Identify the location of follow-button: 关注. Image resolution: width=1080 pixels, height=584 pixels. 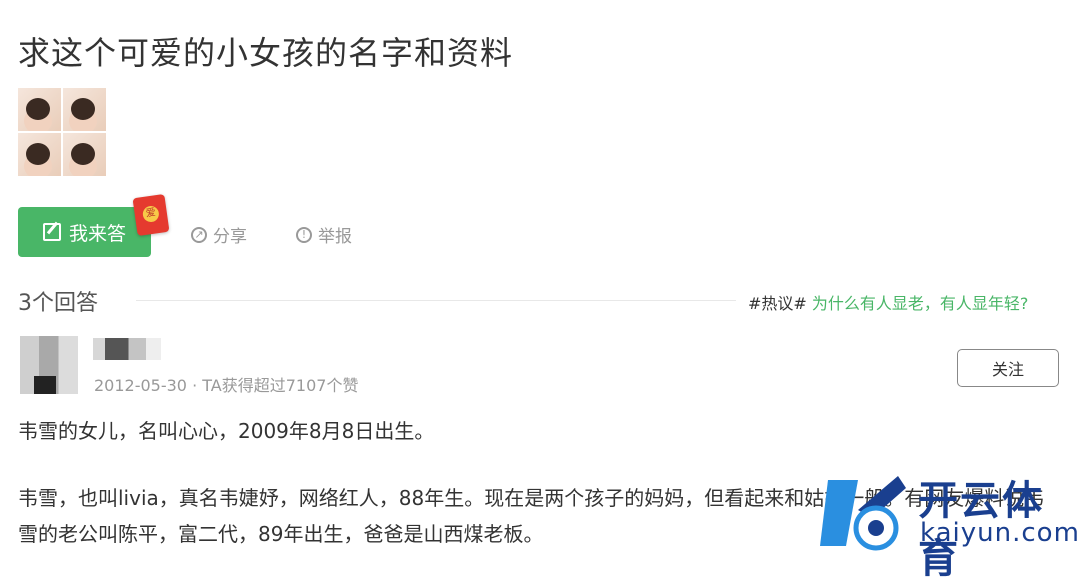
(1008, 368).